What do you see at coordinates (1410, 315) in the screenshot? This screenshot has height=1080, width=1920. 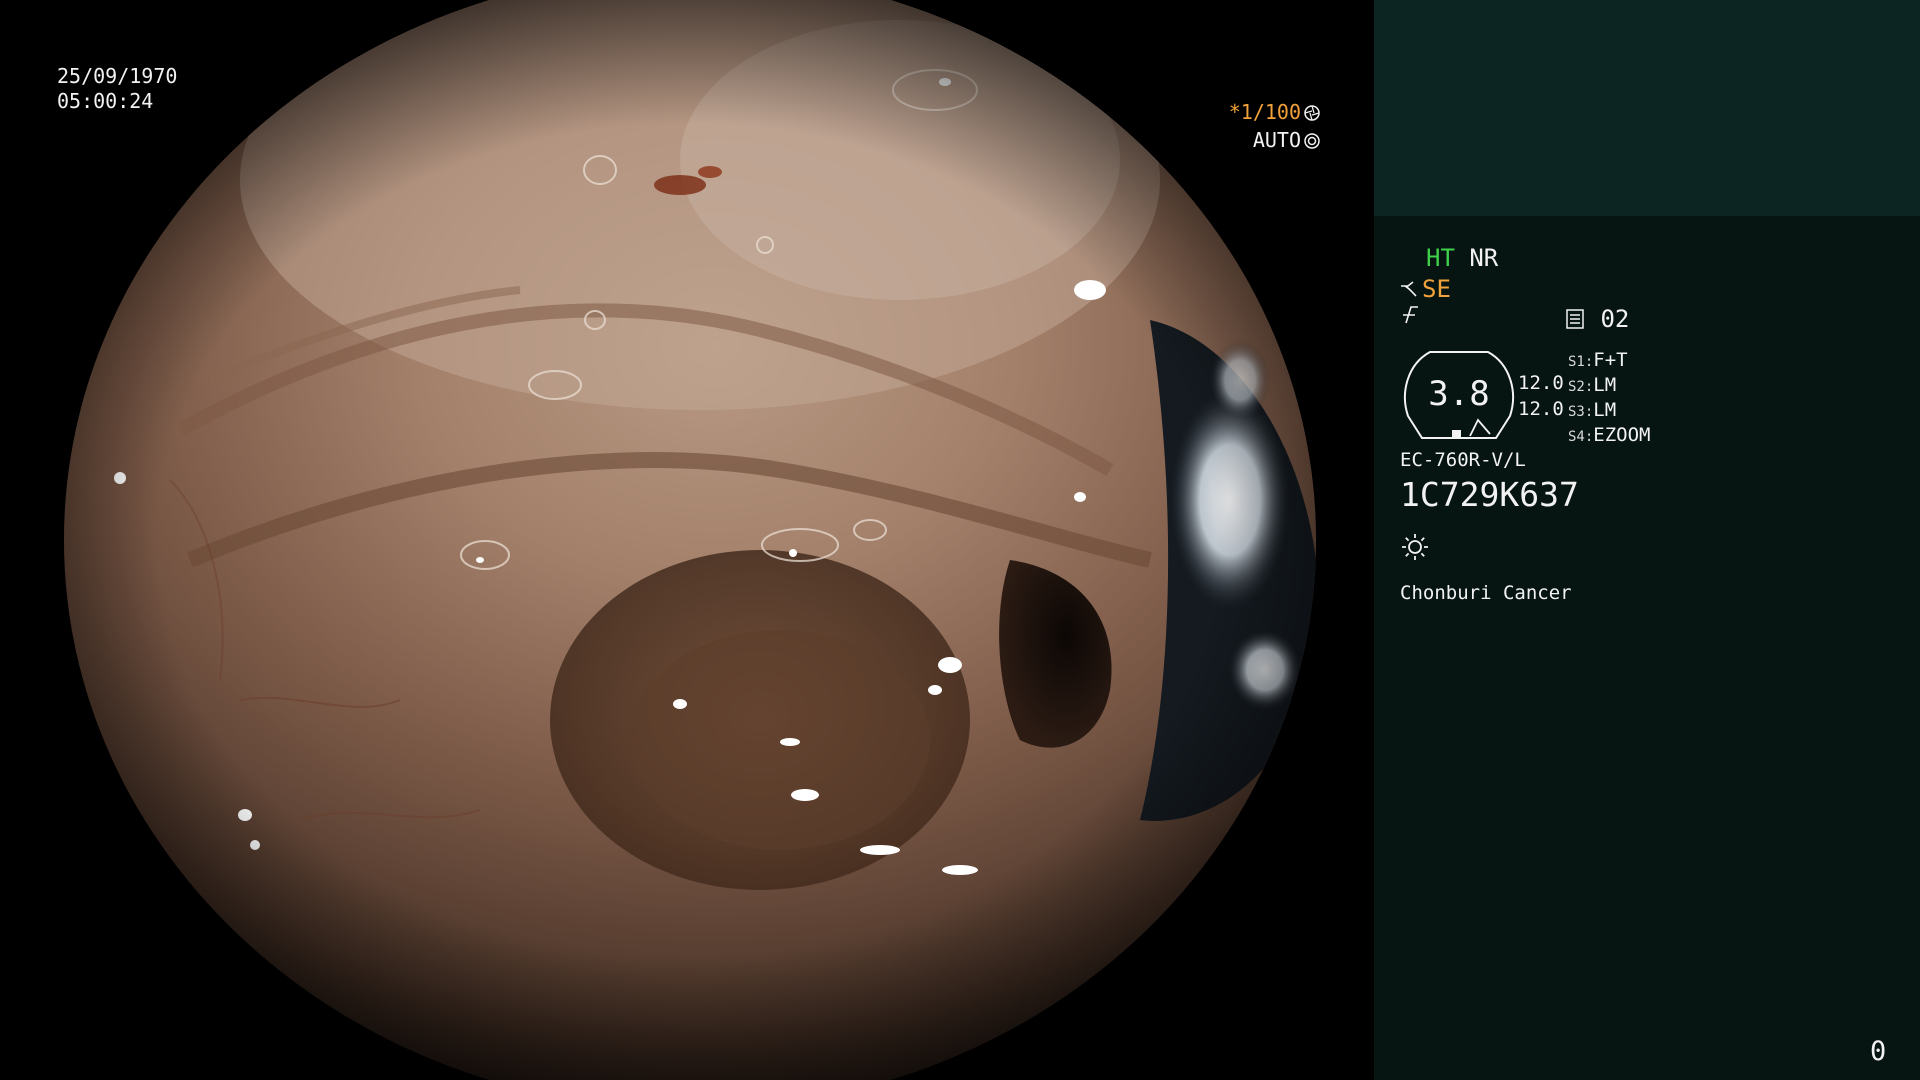 I see `sharpness-icon` at bounding box center [1410, 315].